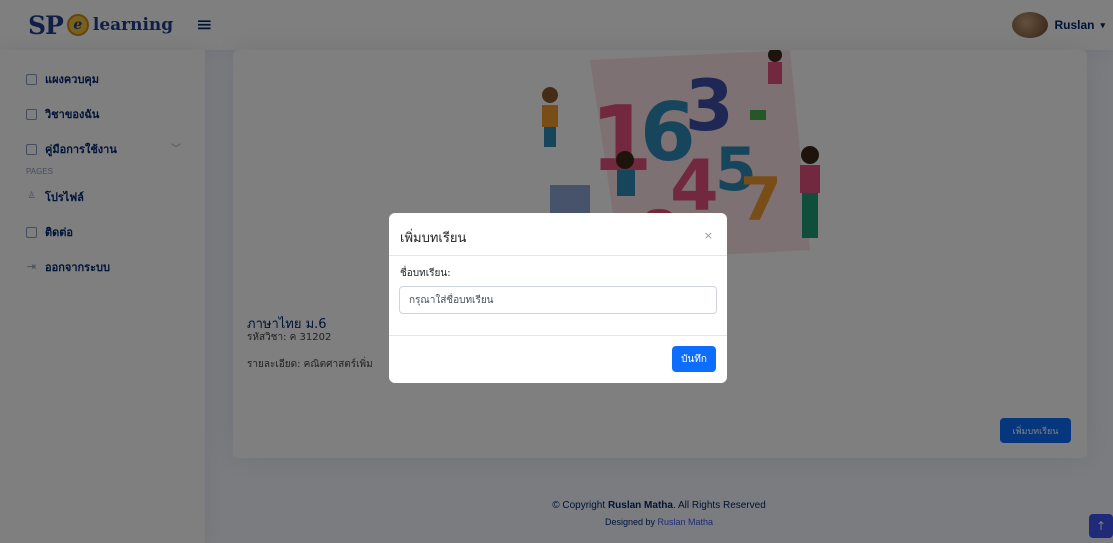 This screenshot has width=1113, height=543. What do you see at coordinates (433, 238) in the screenshot?
I see `modal-title: เพิ่มบทเรียน` at bounding box center [433, 238].